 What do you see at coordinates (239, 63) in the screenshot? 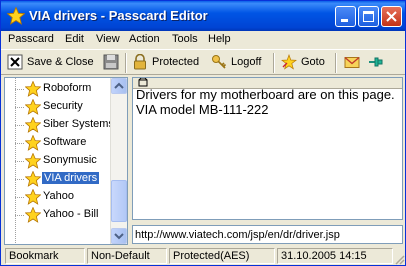
I see `logoff-button: Logoff` at bounding box center [239, 63].